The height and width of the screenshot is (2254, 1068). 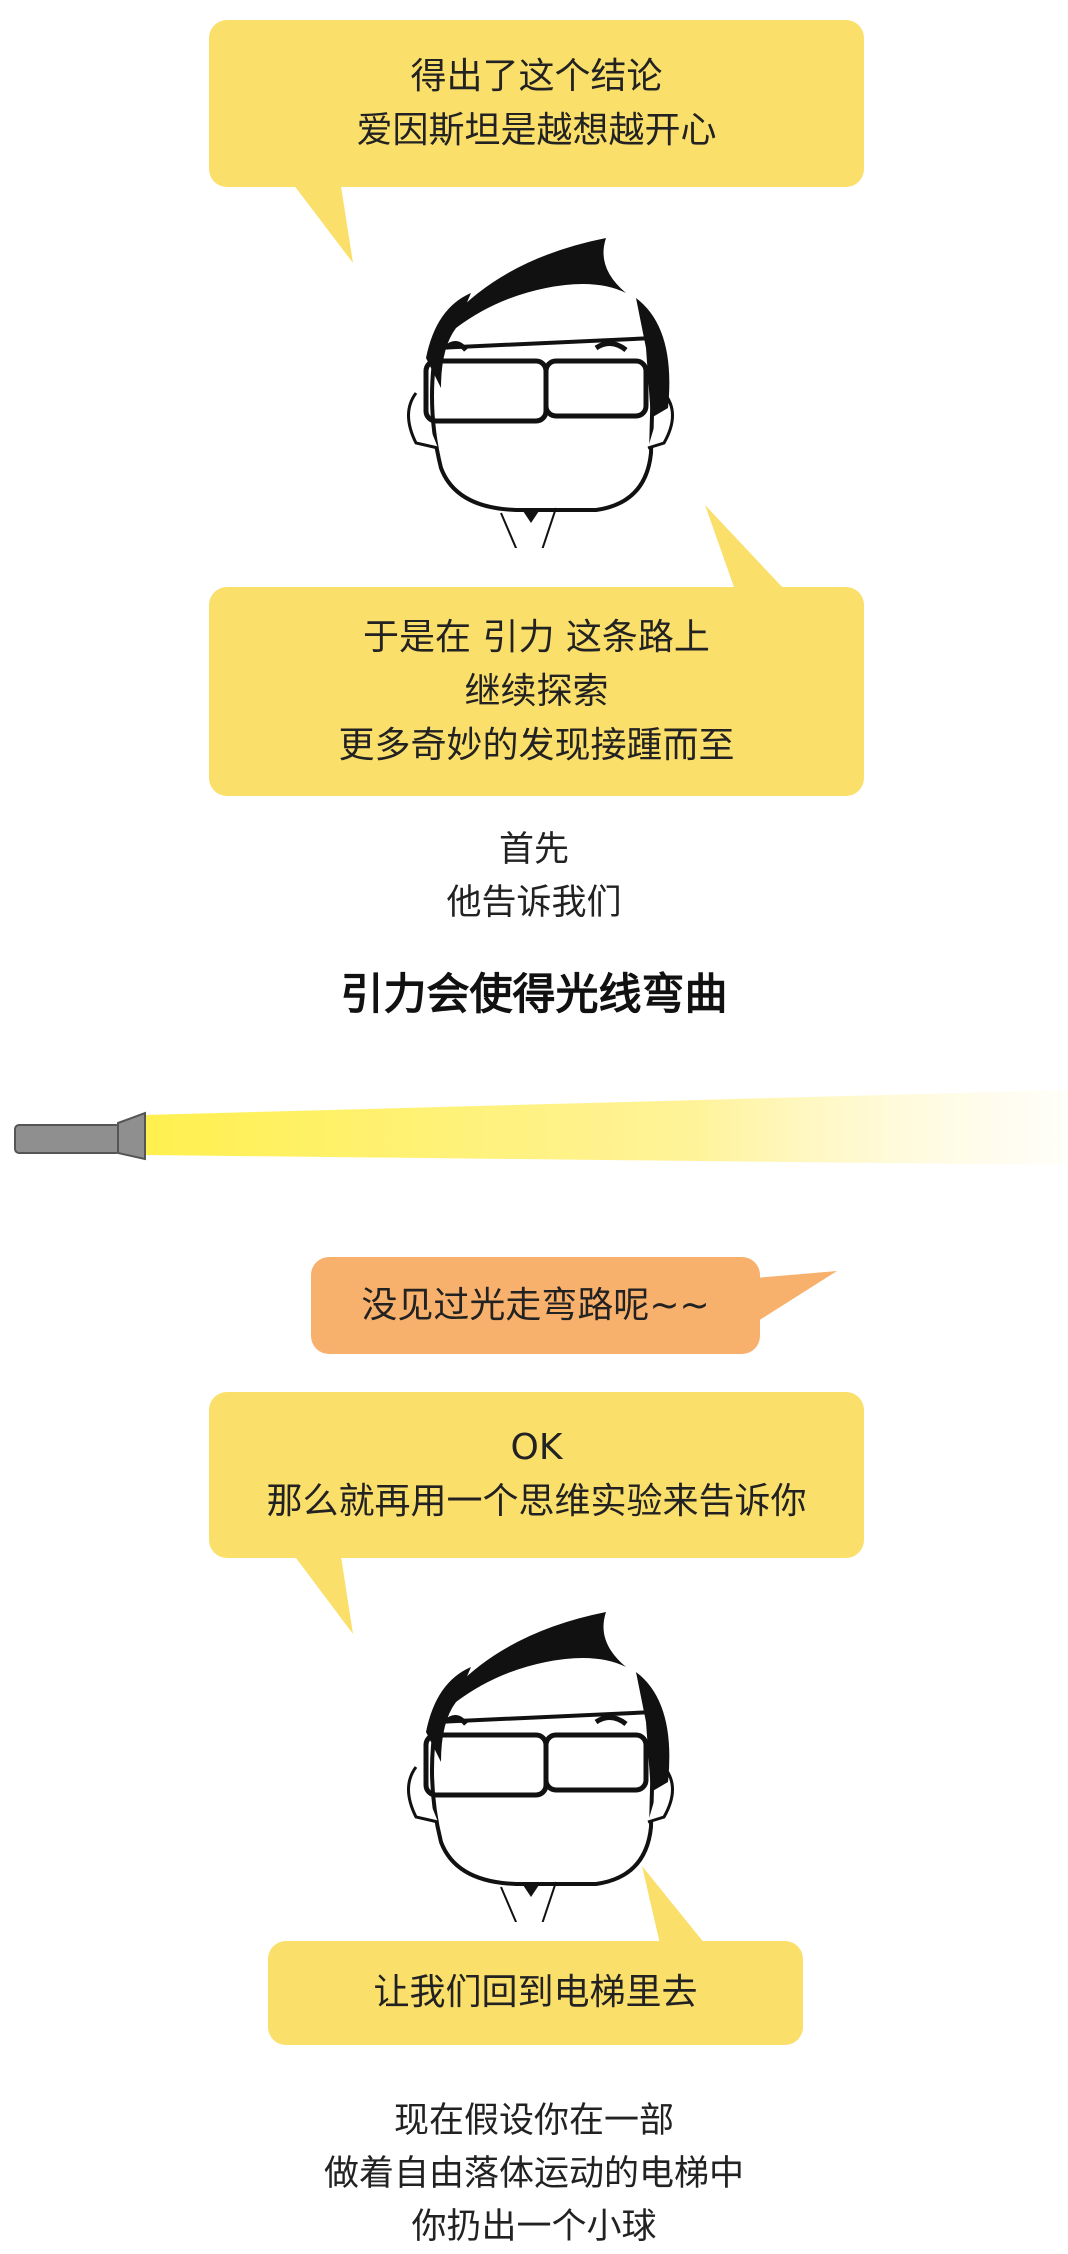 I want to click on bubble-line: 没见过光走弯路呢~~, so click(x=535, y=1305).